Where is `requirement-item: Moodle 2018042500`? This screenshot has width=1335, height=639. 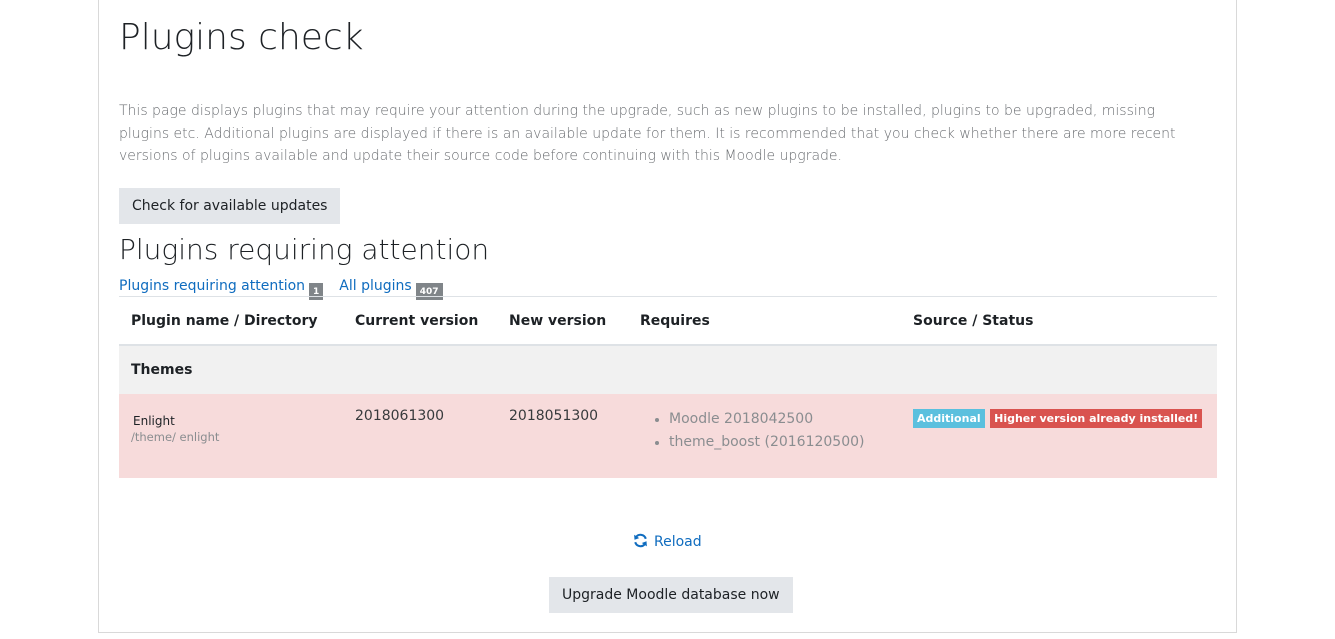
requirement-item: Moodle 2018042500 is located at coordinates (779, 419).